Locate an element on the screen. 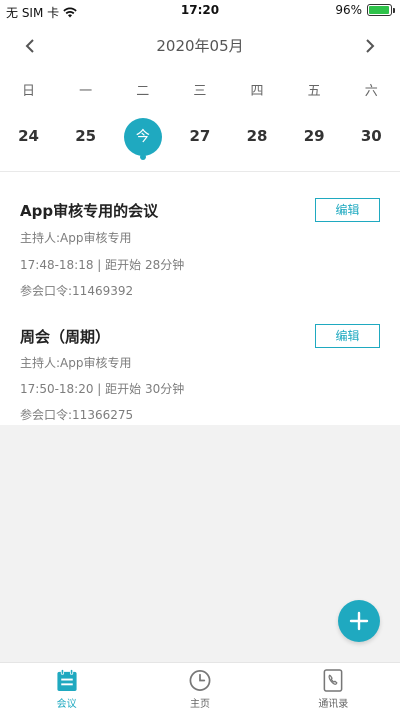 The image size is (400, 710). date-number: 24 is located at coordinates (28, 136).